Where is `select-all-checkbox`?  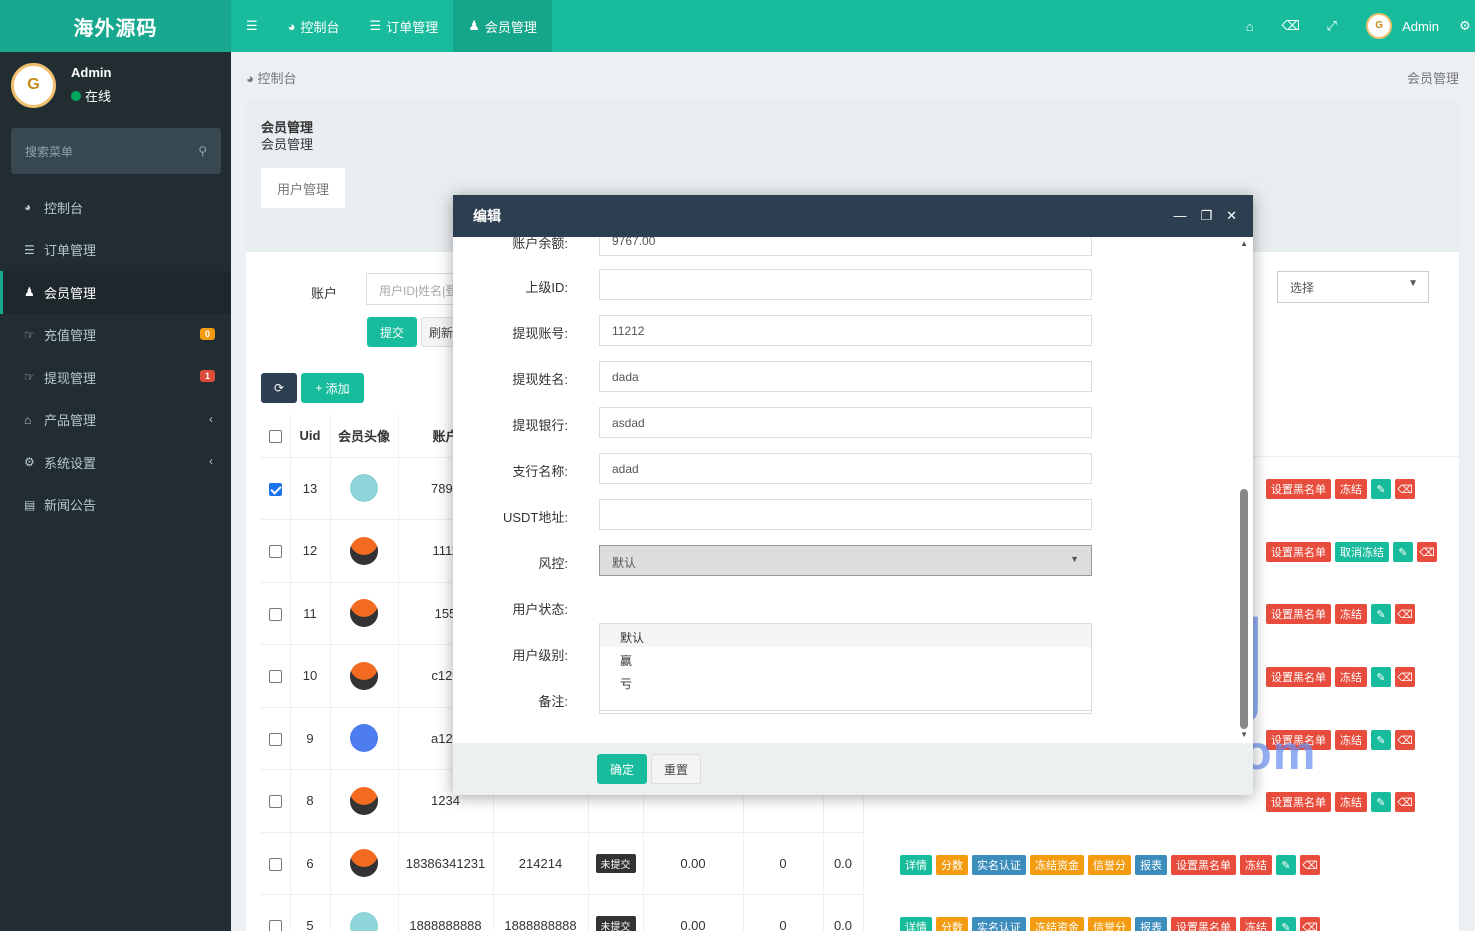 select-all-checkbox is located at coordinates (275, 437).